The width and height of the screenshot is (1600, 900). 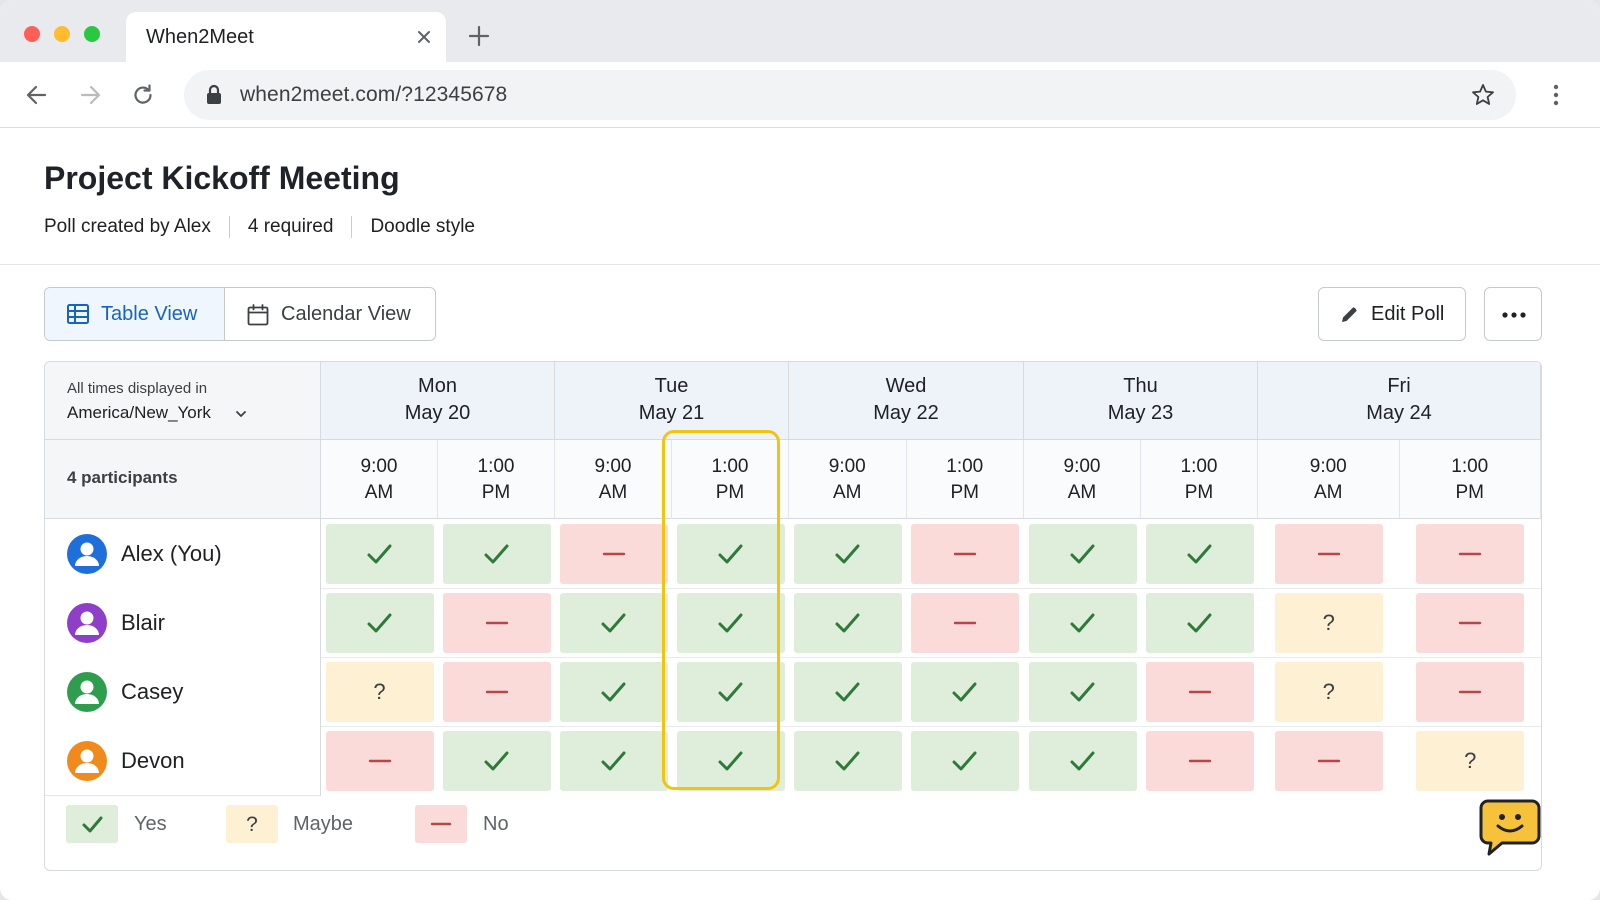 I want to click on lock-icon, so click(x=214, y=94).